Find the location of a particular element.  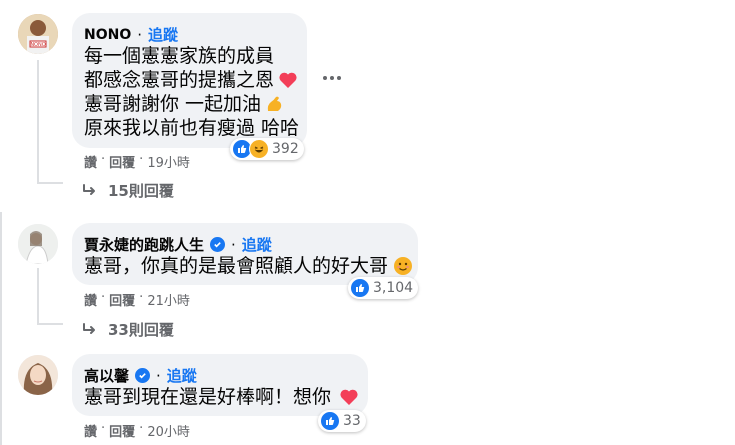

replies-count: 33則回覆 is located at coordinates (141, 330).